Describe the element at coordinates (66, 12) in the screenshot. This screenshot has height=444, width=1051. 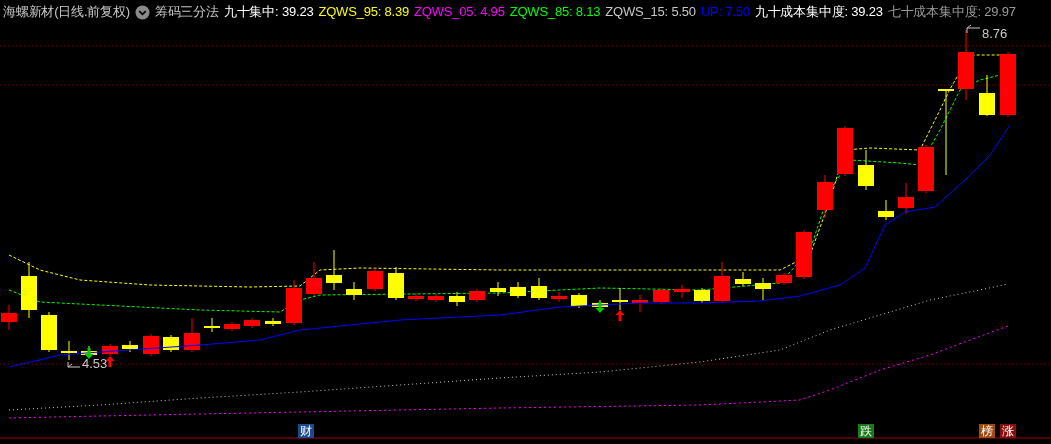
I see `stock-title: 海螺新材(日线.前复权)` at that location.